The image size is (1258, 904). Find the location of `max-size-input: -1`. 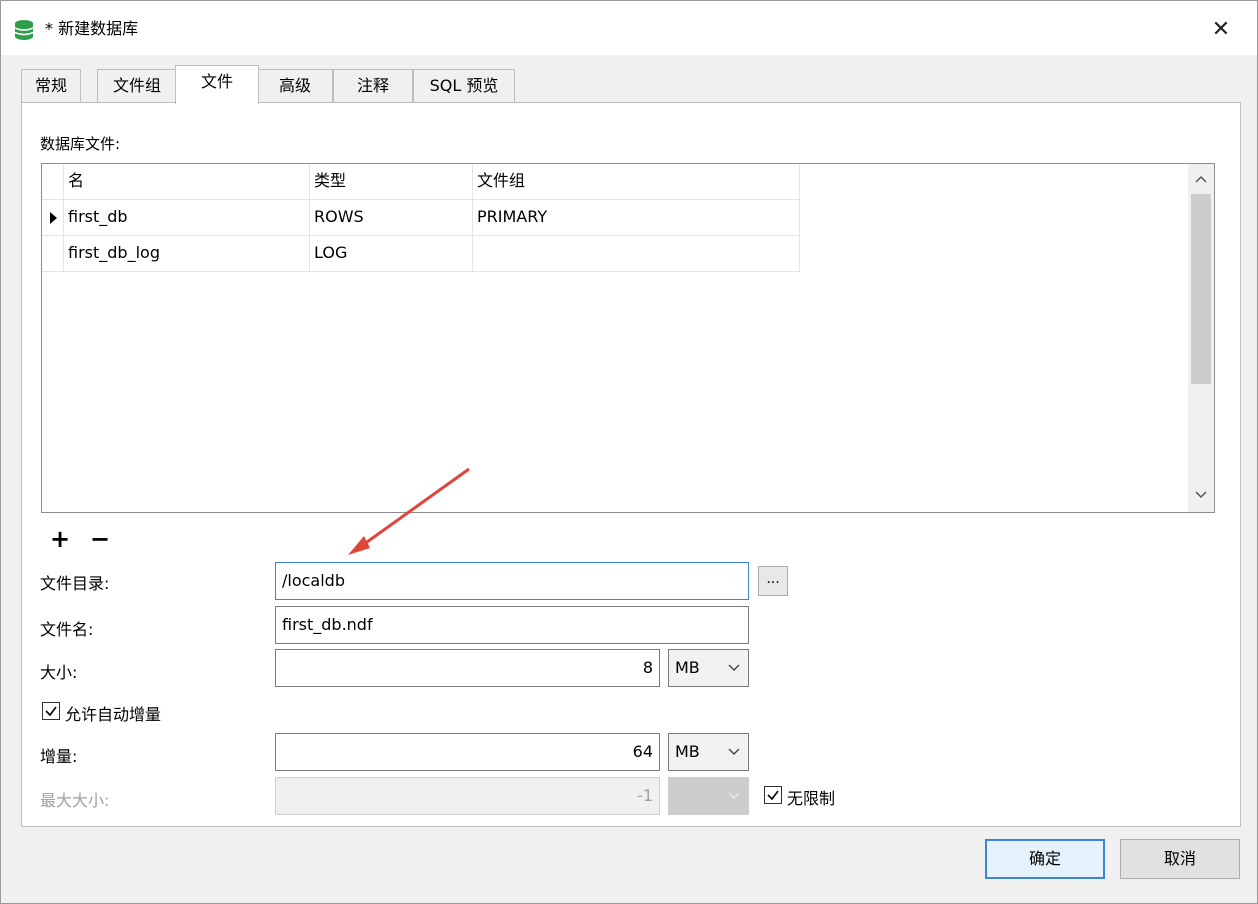

max-size-input: -1 is located at coordinates (467, 796).